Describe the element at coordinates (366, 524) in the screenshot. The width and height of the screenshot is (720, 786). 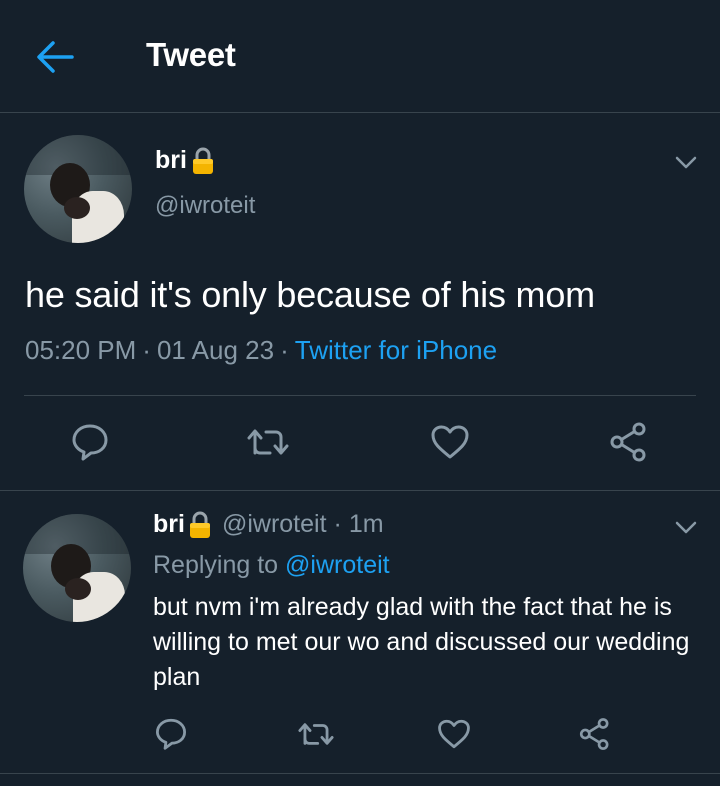
I see `reply-time: 1m` at that location.